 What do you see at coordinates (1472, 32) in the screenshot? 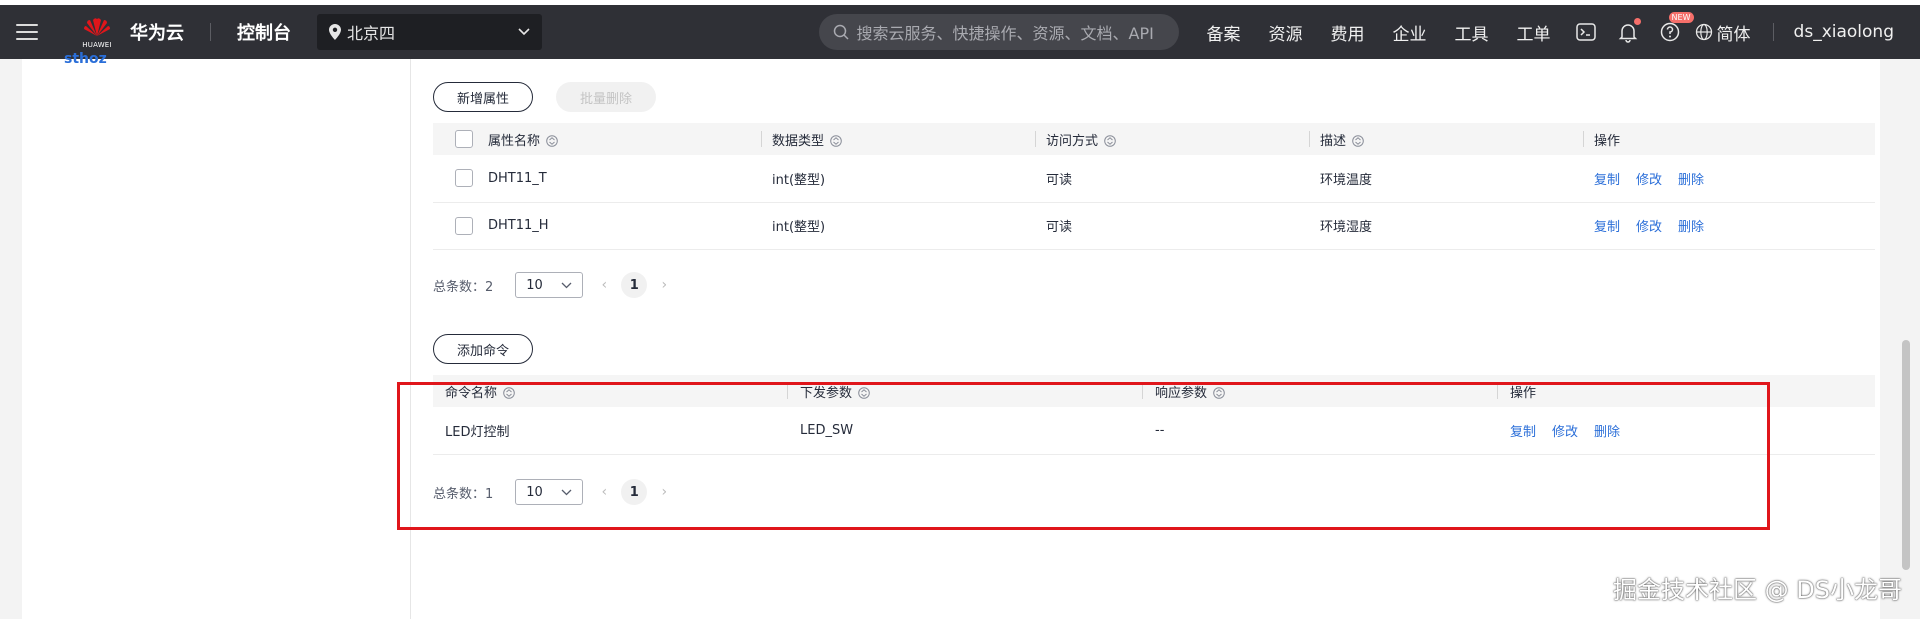
I see `nav-tools: 工具` at bounding box center [1472, 32].